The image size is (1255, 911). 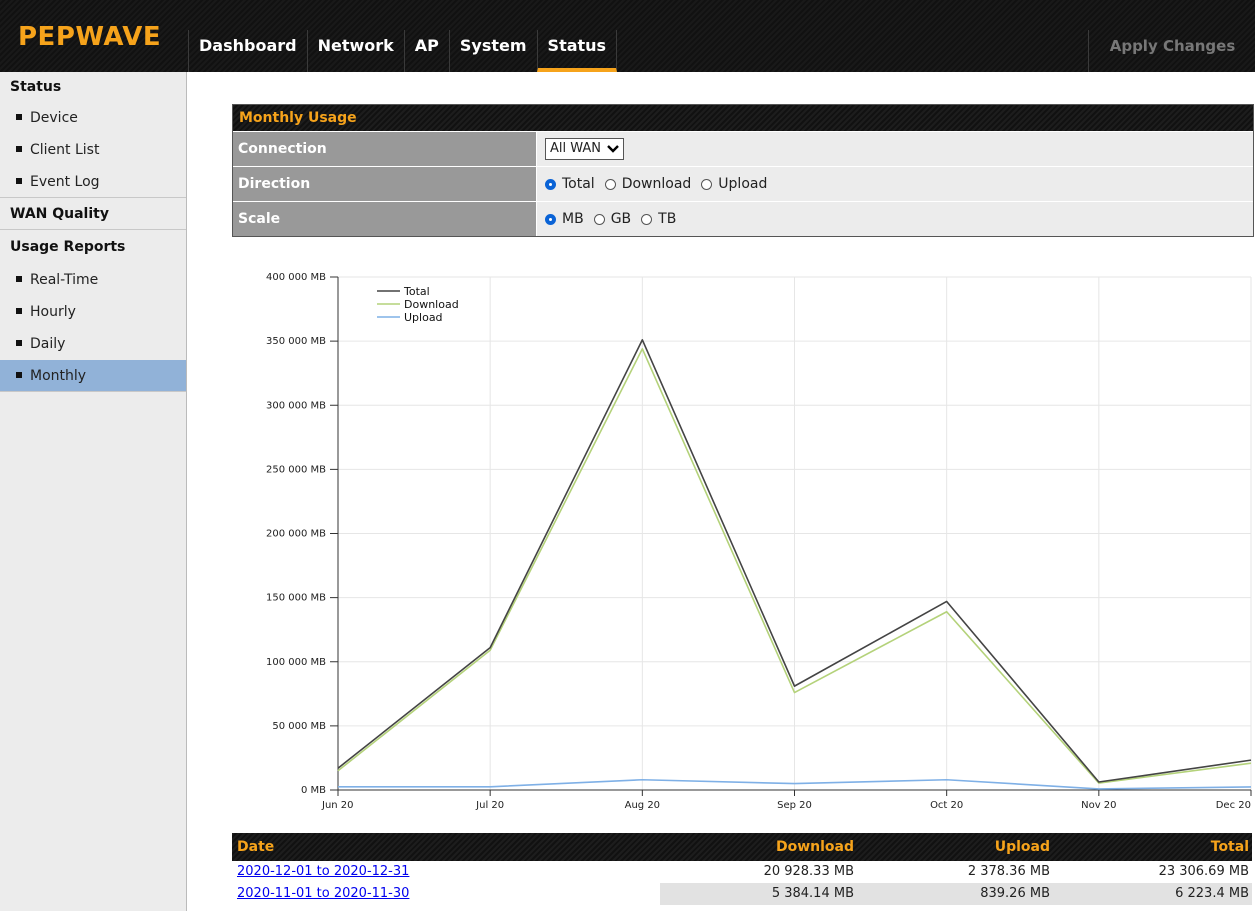 I want to click on scale-gb-radio, so click(x=599, y=219).